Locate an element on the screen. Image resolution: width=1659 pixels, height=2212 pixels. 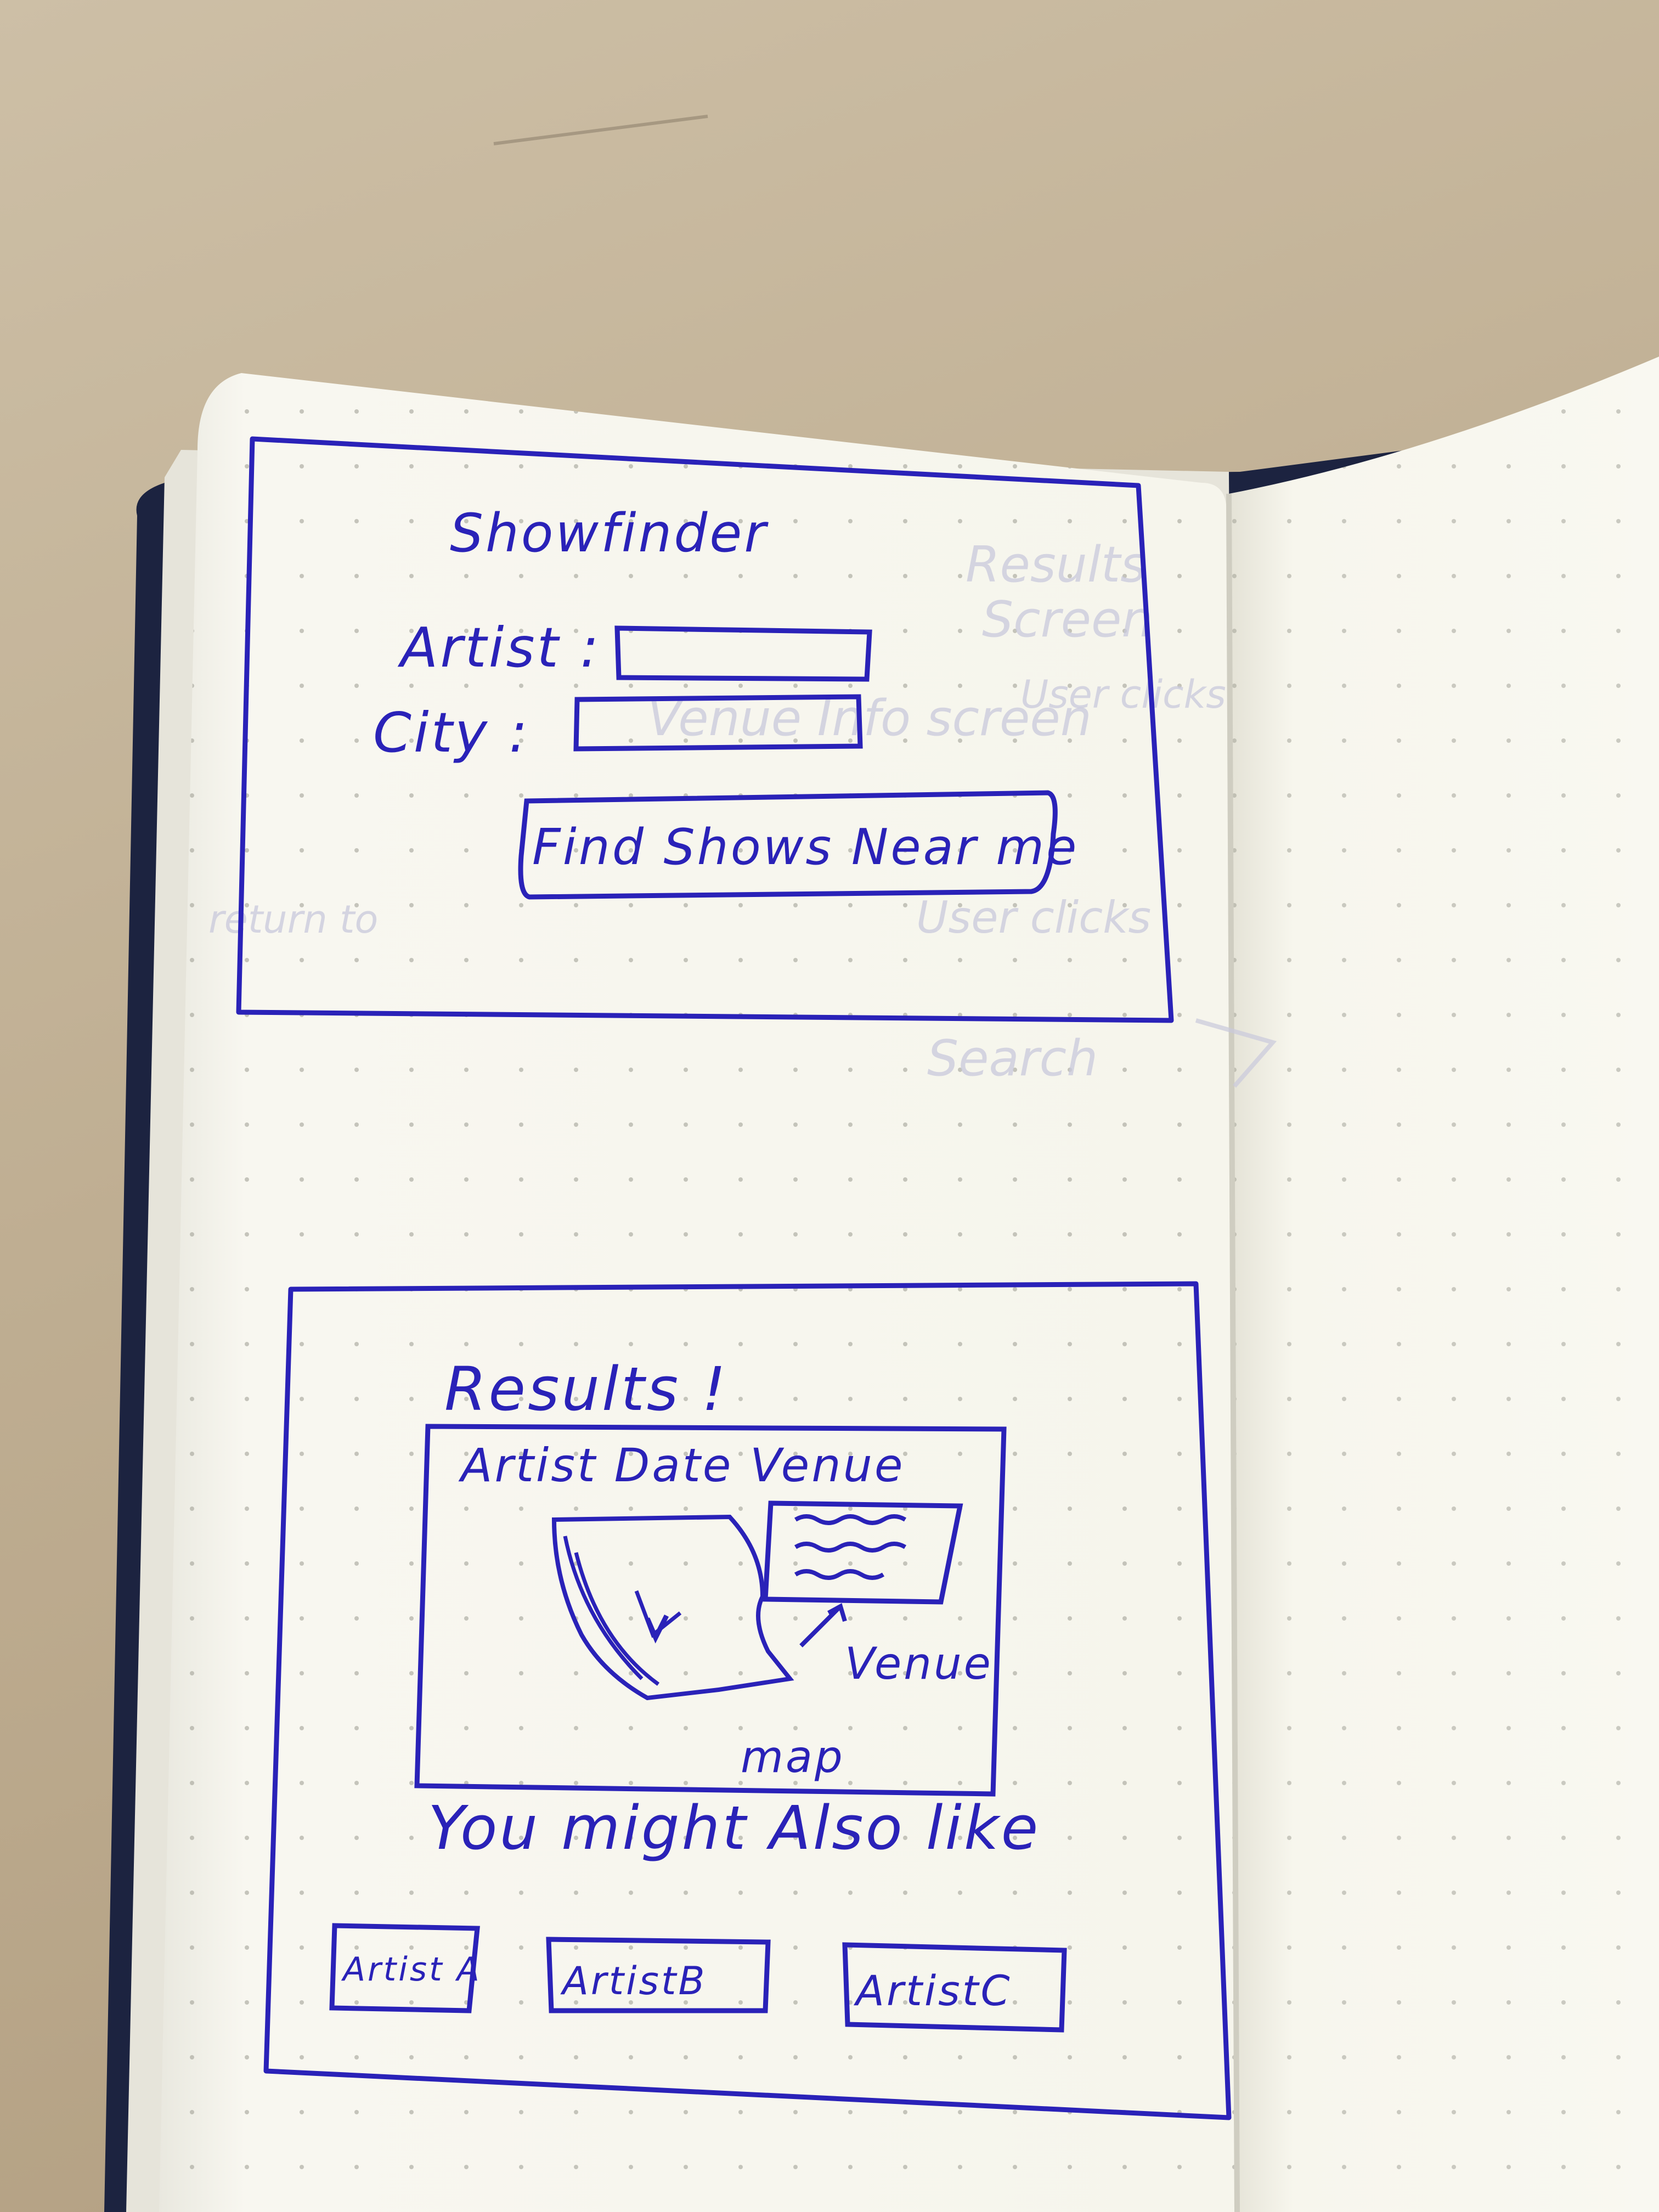
map-label: map is located at coordinates (793, 1757).